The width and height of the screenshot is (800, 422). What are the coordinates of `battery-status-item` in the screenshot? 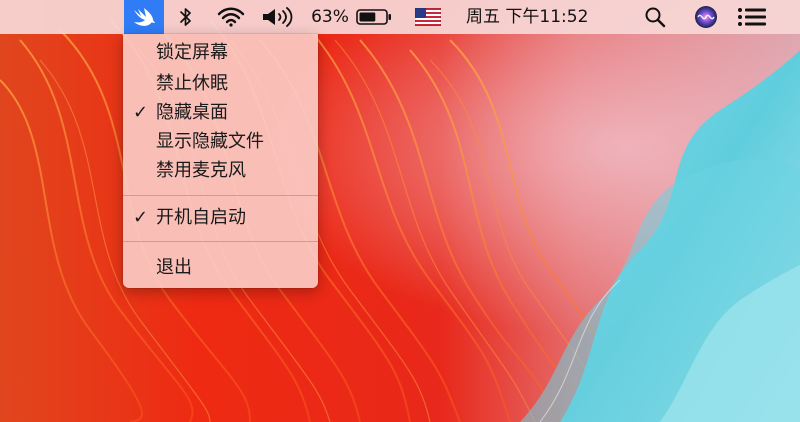 It's located at (374, 17).